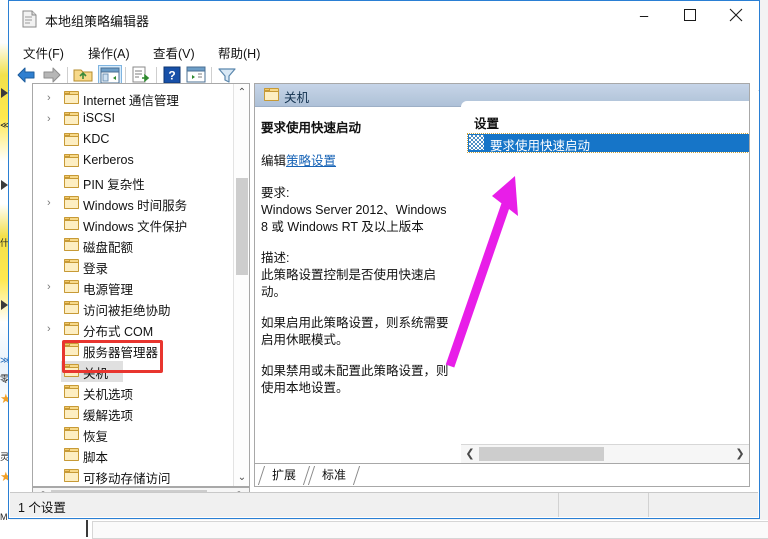 This screenshot has width=768, height=539. I want to click on magenta-arrow-annotation, so click(481, 272).